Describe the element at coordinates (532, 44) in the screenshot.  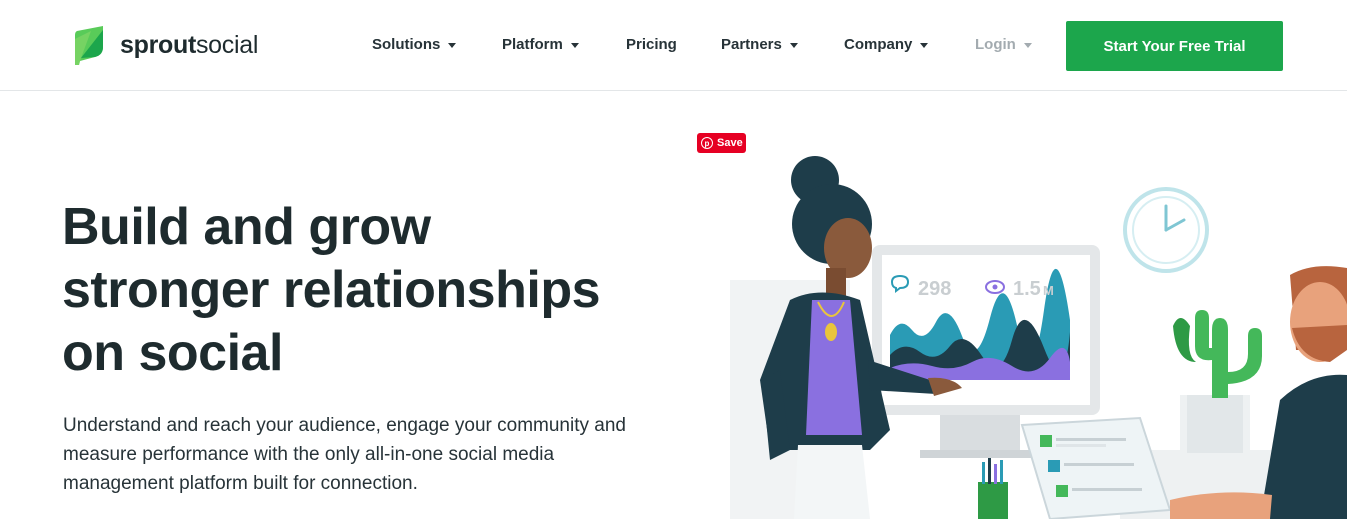
I see `nav-platform-label: Platform` at that location.